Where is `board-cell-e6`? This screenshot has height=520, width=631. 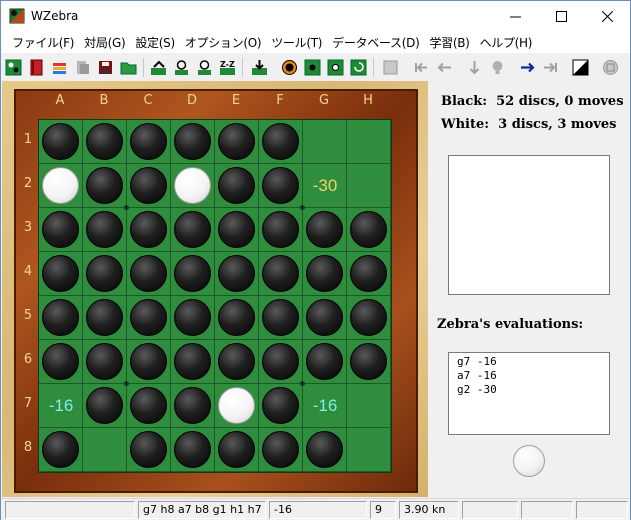 board-cell-e6 is located at coordinates (237, 362).